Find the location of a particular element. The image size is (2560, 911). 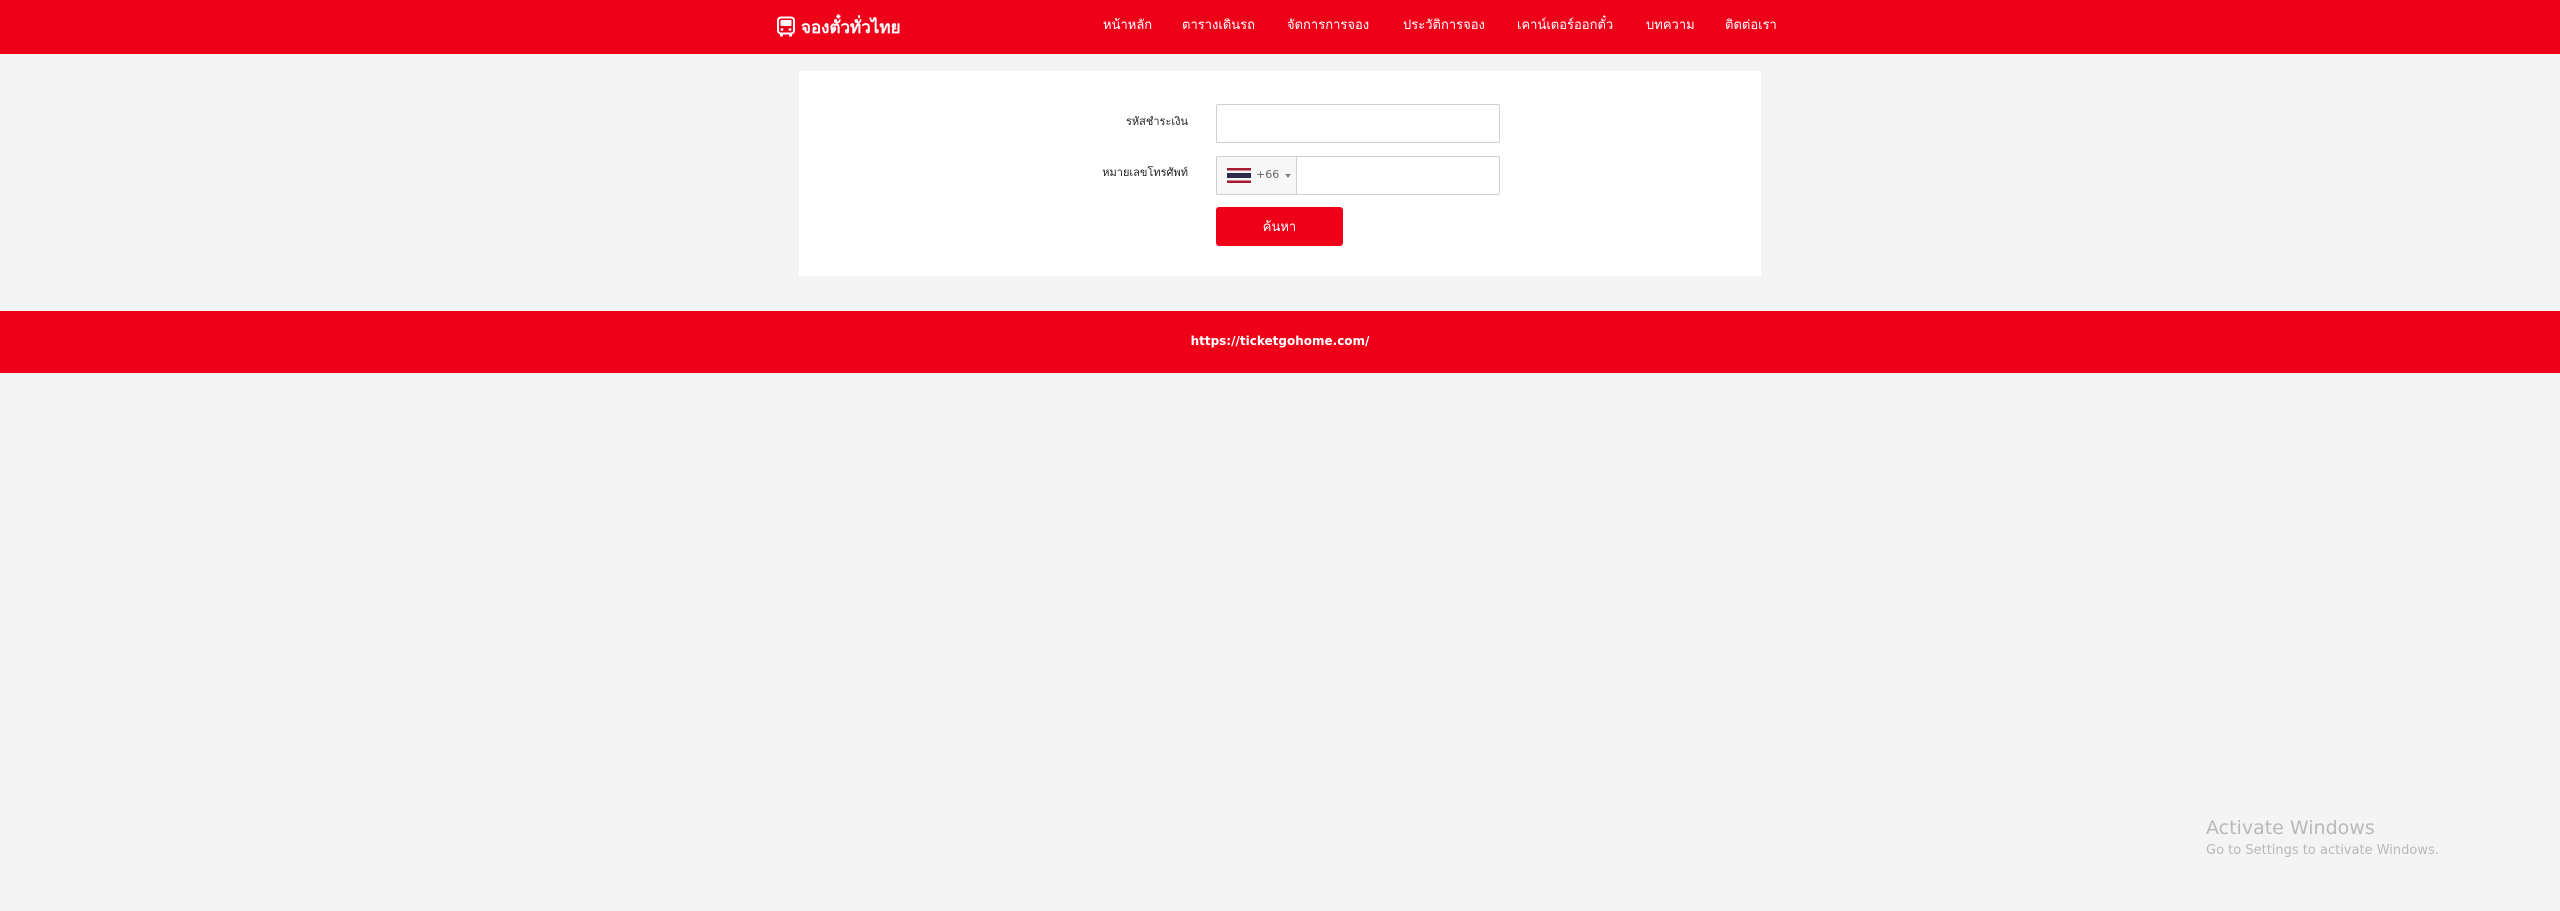

thailand-flag-icon is located at coordinates (1239, 175).